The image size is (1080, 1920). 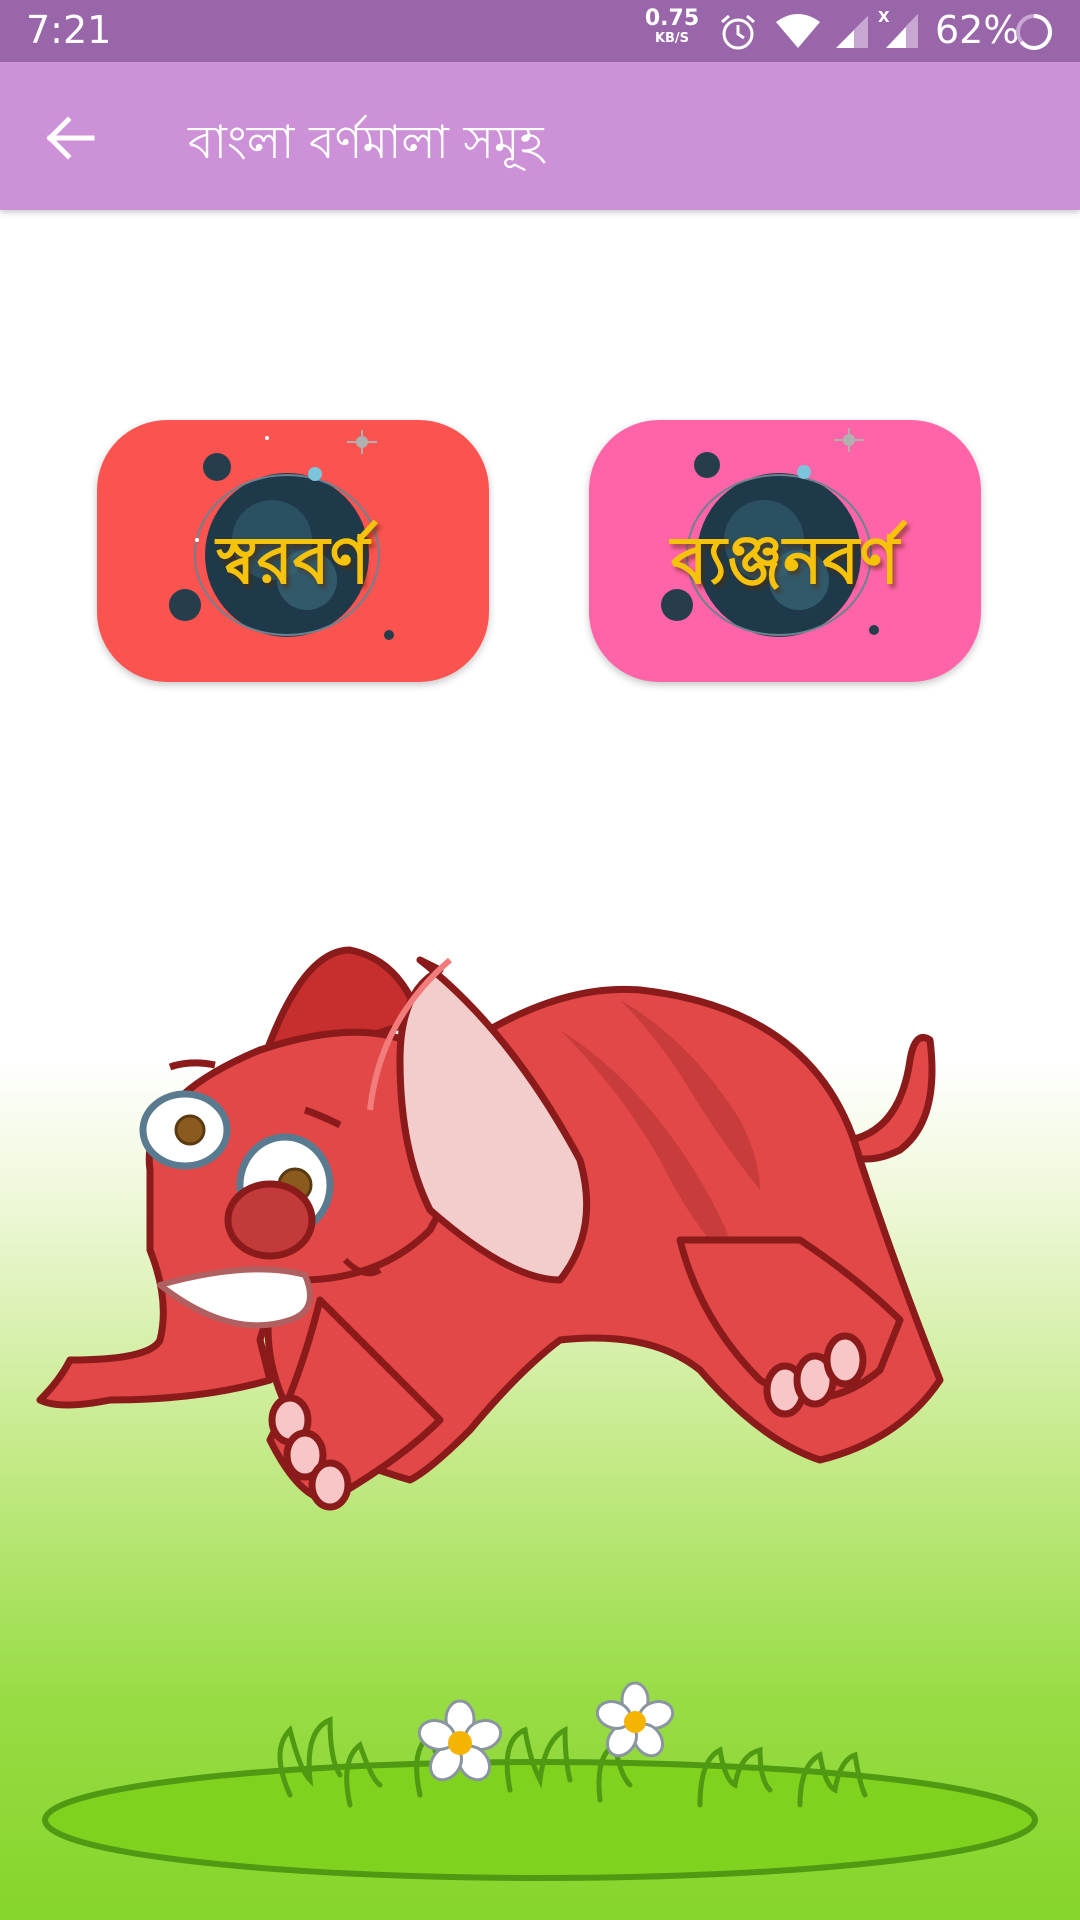 What do you see at coordinates (540, 1781) in the screenshot?
I see `grass-with-flowers` at bounding box center [540, 1781].